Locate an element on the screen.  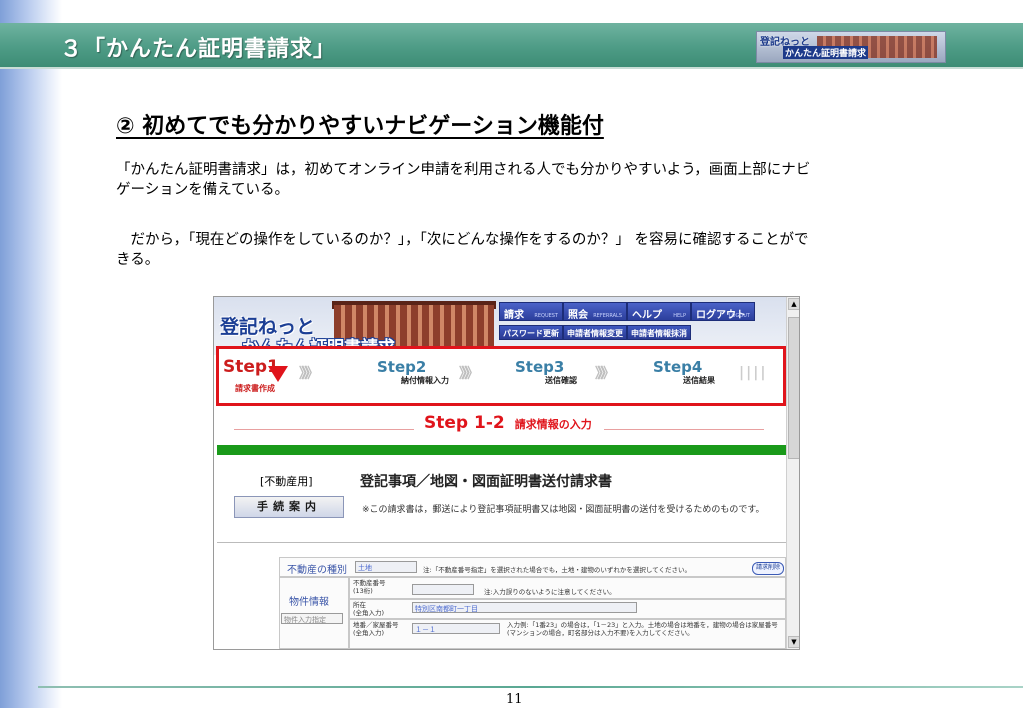
realestate-no-input is located at coordinates (443, 589).